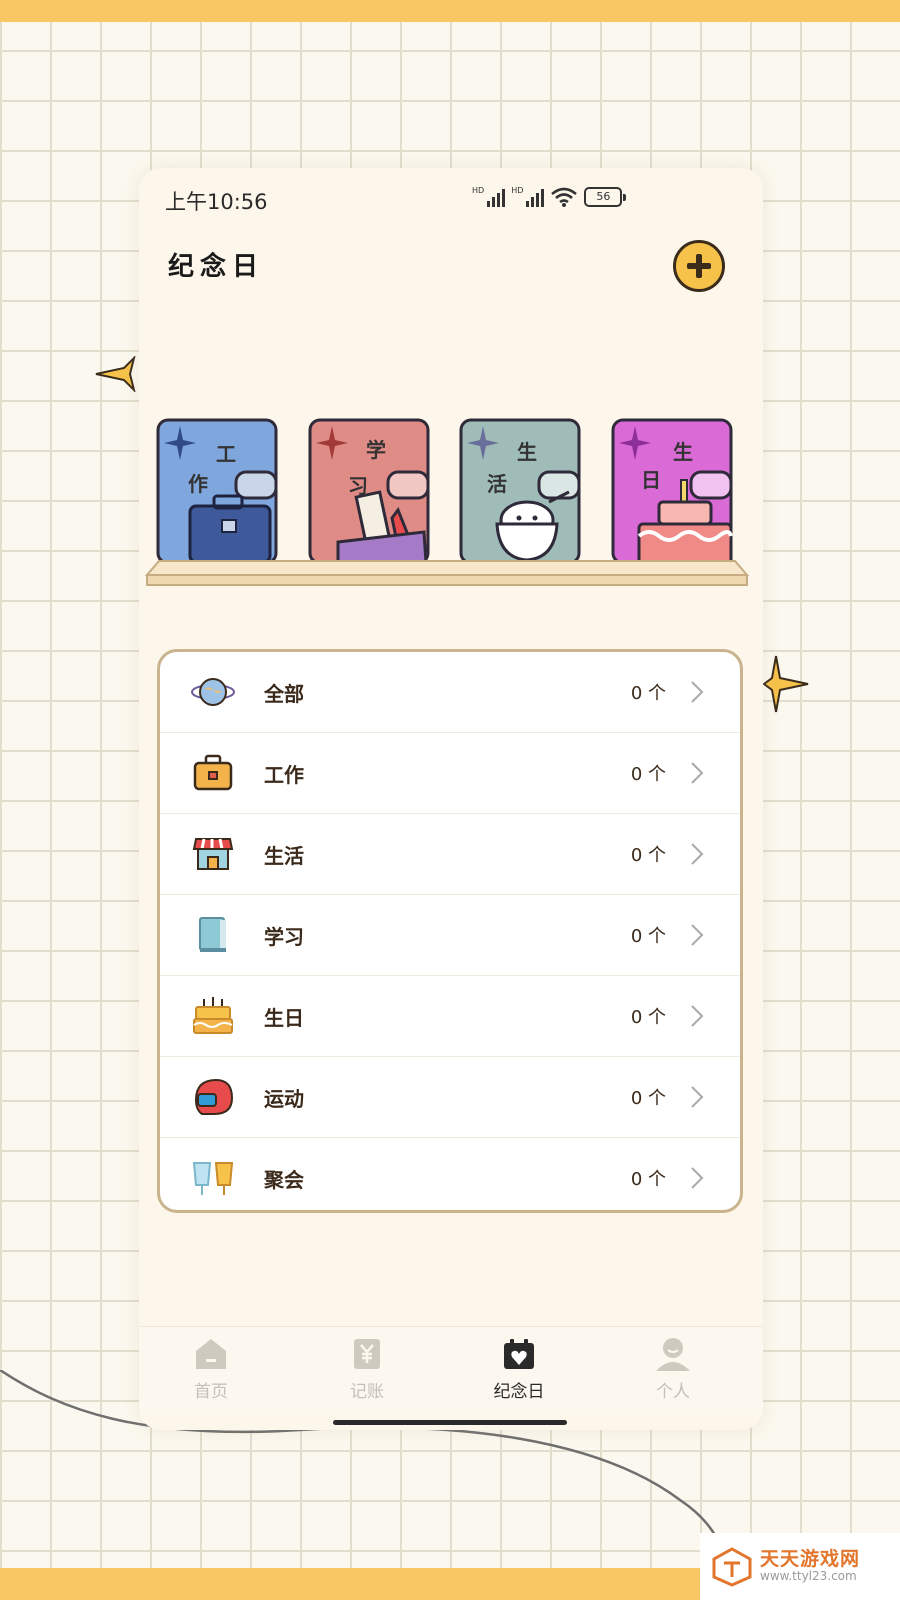 The height and width of the screenshot is (1600, 900). Describe the element at coordinates (284, 856) in the screenshot. I see `category-label: 生活` at that location.